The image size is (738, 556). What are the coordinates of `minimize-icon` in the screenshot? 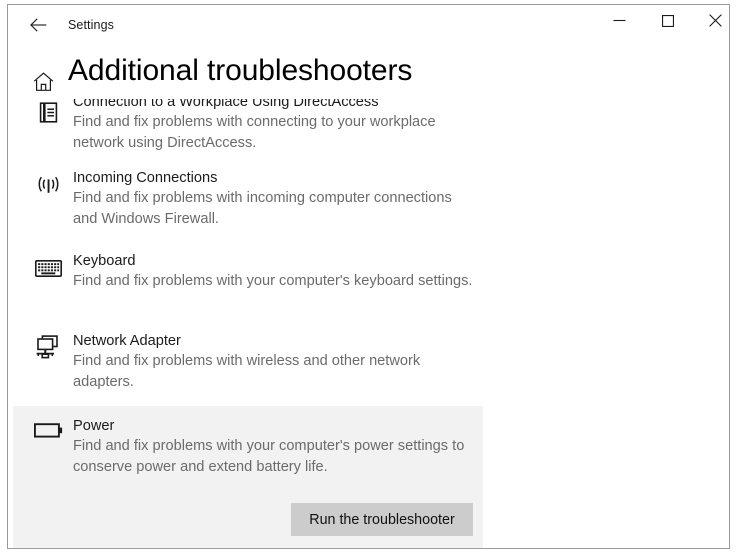 It's located at (619, 20).